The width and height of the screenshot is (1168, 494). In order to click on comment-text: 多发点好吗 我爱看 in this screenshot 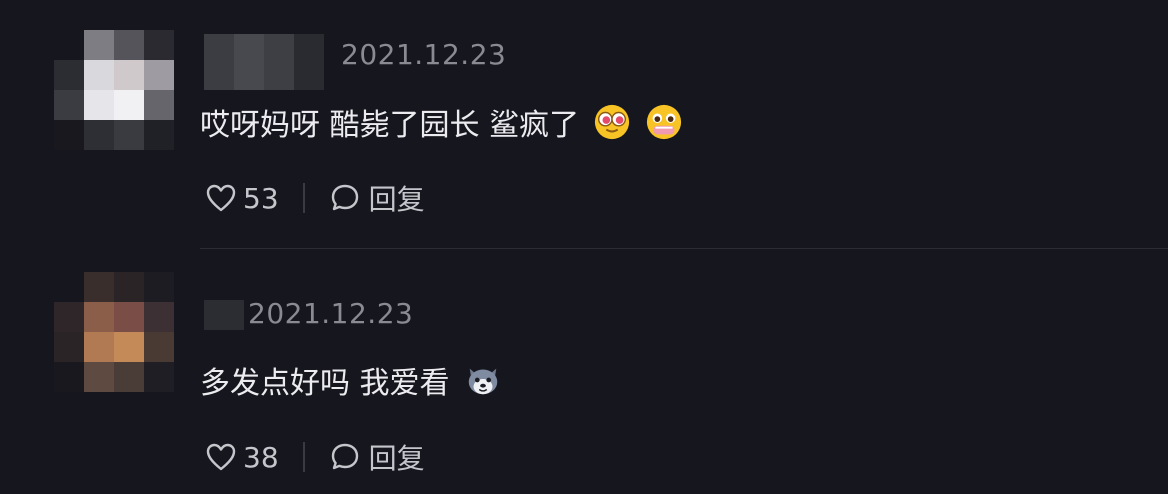, I will do `click(351, 380)`.